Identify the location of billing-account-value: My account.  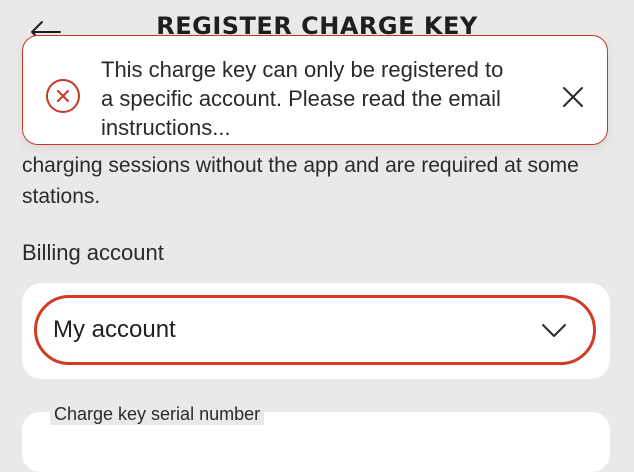
(114, 329).